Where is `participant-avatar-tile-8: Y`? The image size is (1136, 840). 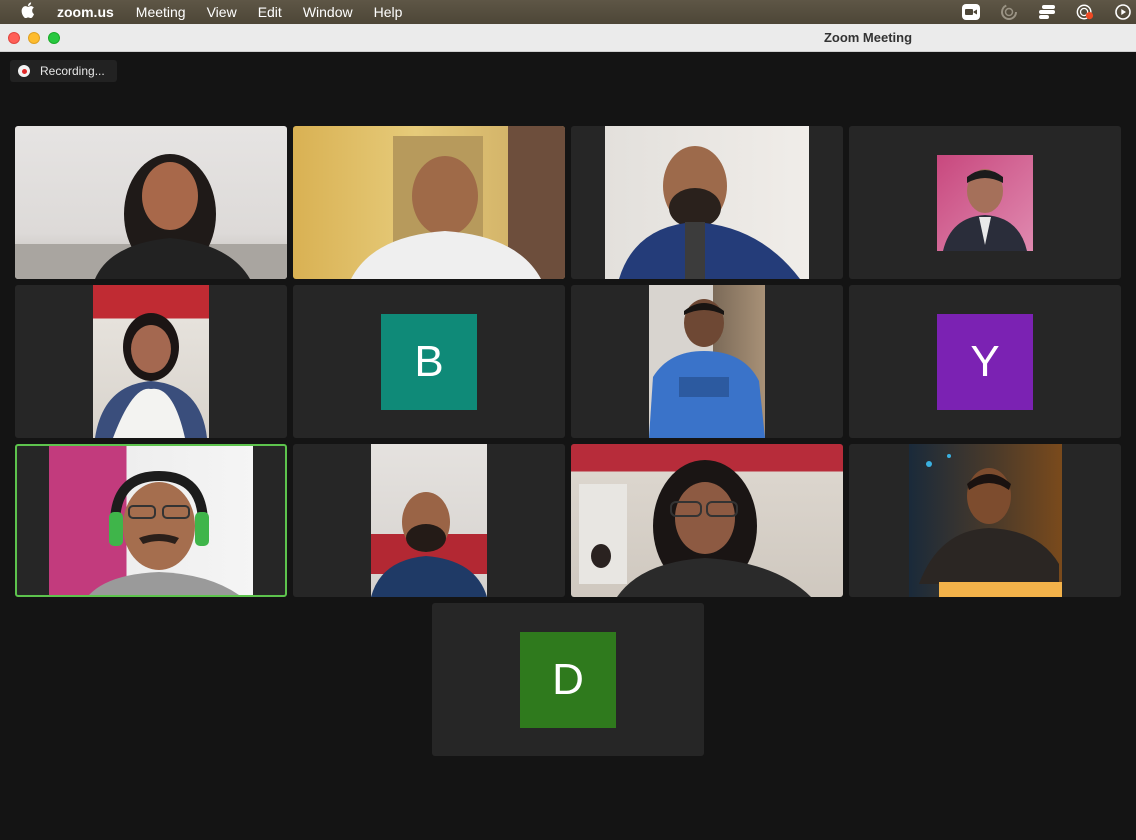 participant-avatar-tile-8: Y is located at coordinates (985, 361).